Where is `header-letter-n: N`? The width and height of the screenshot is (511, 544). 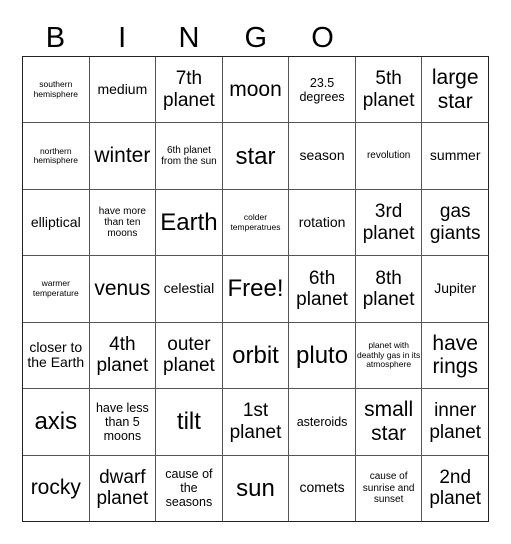
header-letter-n: N is located at coordinates (189, 38).